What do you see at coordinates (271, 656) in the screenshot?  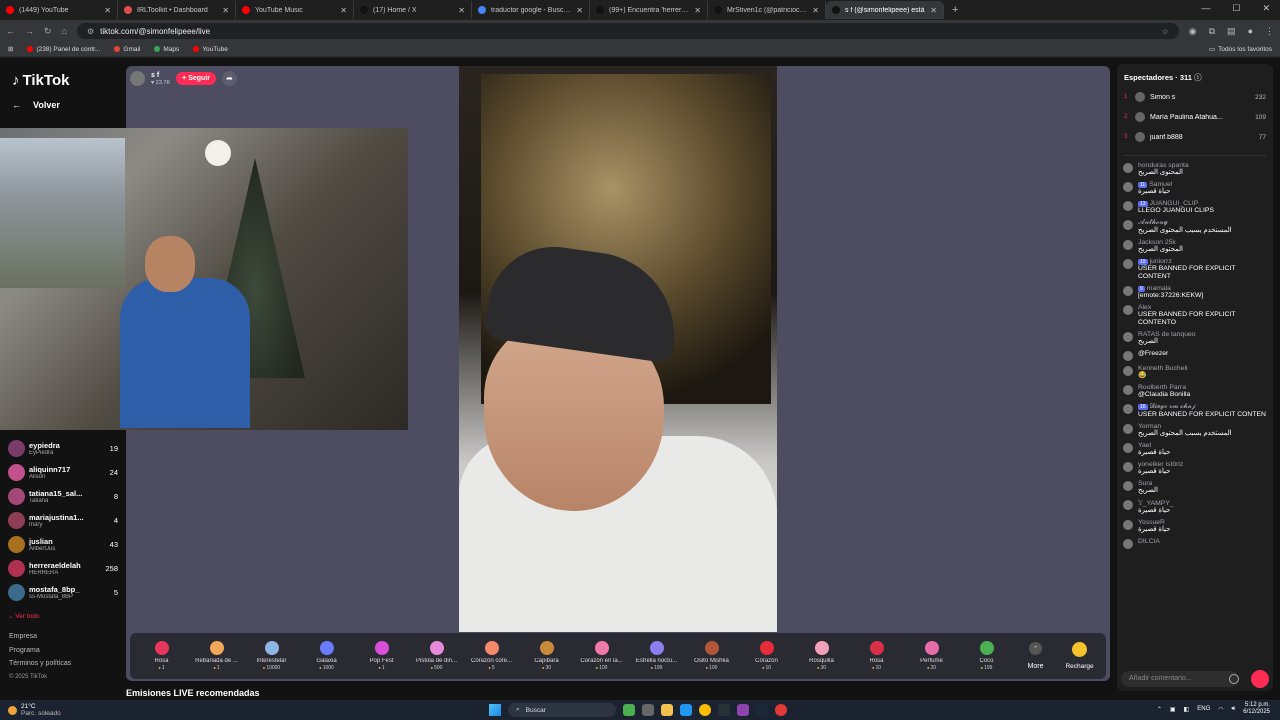 I see `gift-item: Interestelar10000` at bounding box center [271, 656].